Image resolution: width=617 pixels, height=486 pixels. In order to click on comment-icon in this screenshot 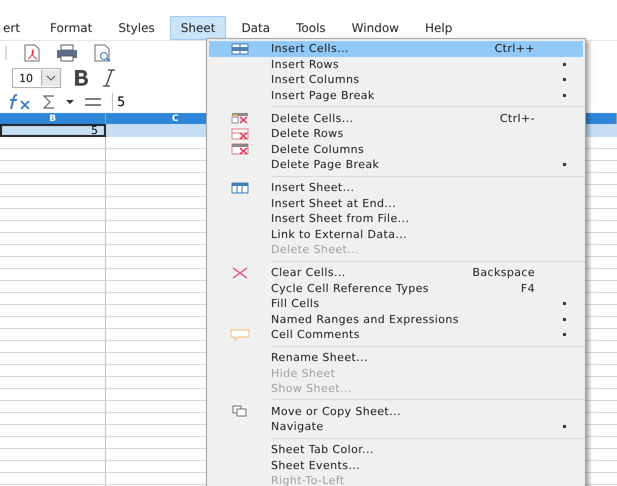, I will do `click(240, 334)`.